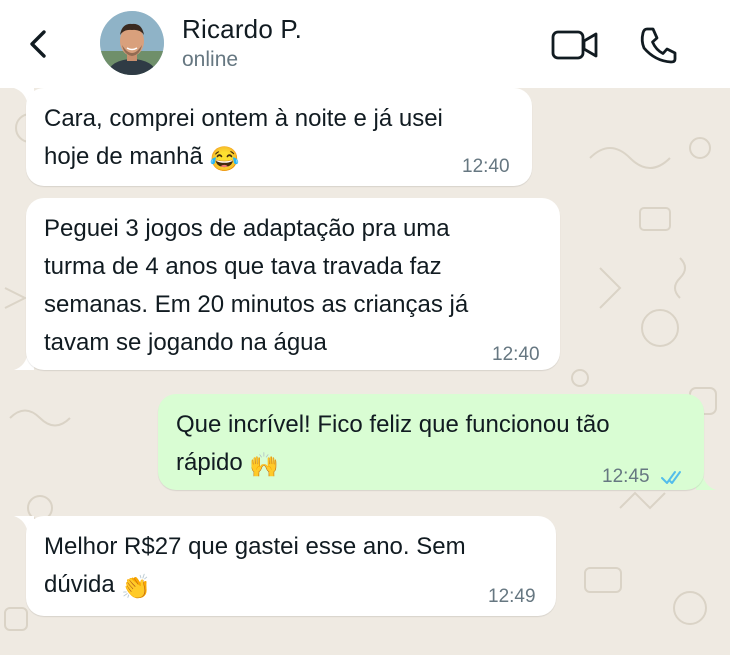  What do you see at coordinates (39, 44) in the screenshot?
I see `chevron-left-icon` at bounding box center [39, 44].